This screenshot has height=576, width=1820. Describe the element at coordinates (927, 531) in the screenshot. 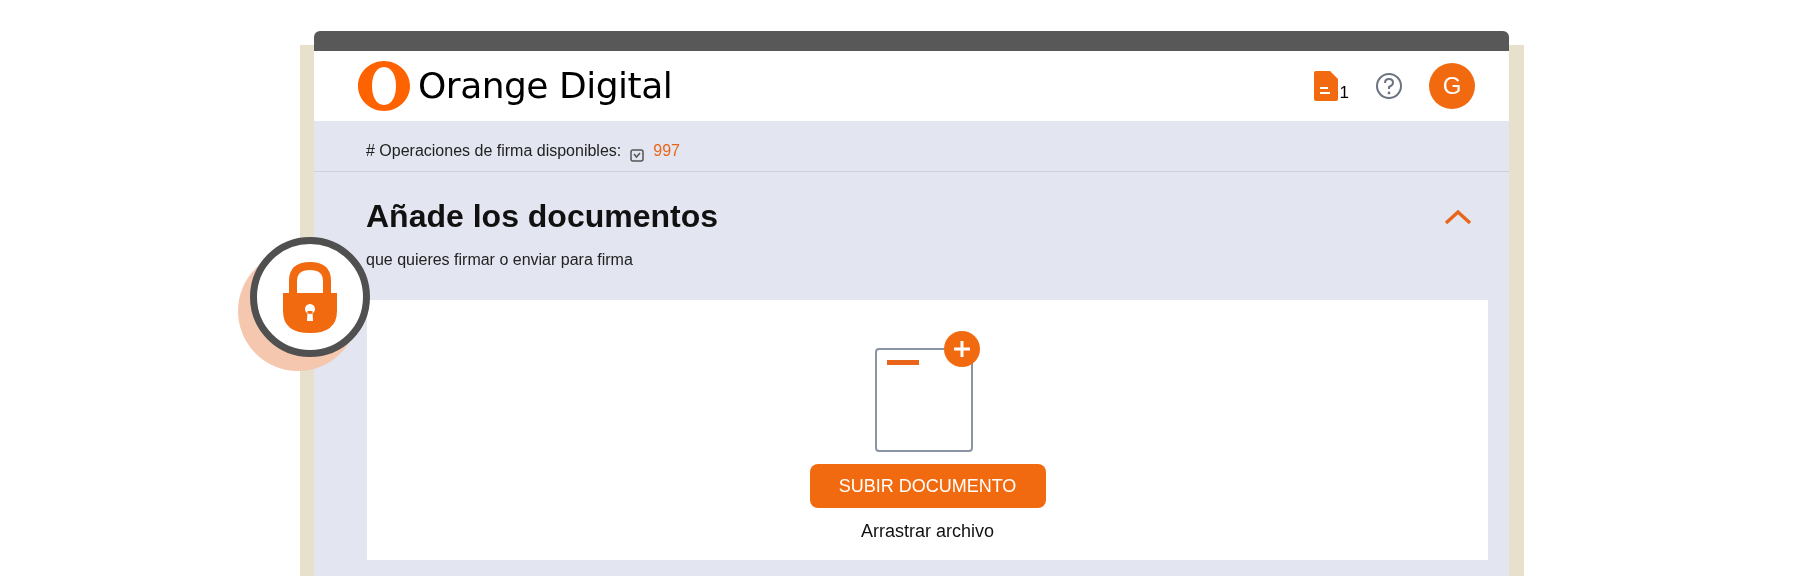

I see `drag-hint: Arrastrar archivo` at that location.